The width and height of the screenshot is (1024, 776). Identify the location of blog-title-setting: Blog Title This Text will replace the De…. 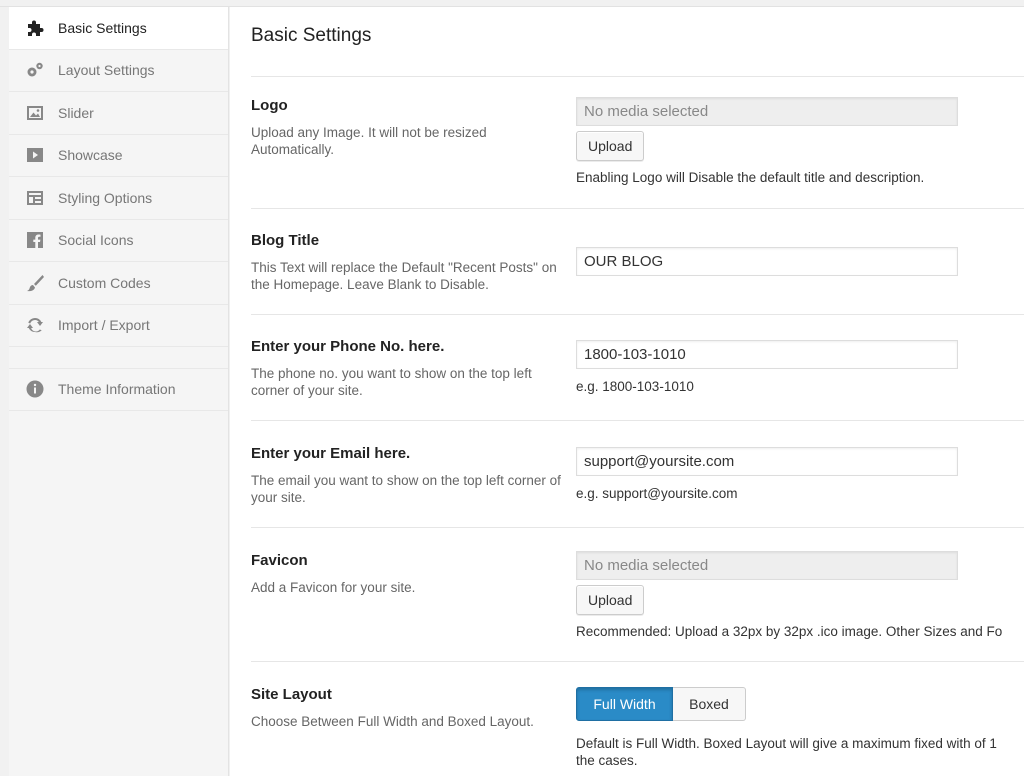
(637, 261).